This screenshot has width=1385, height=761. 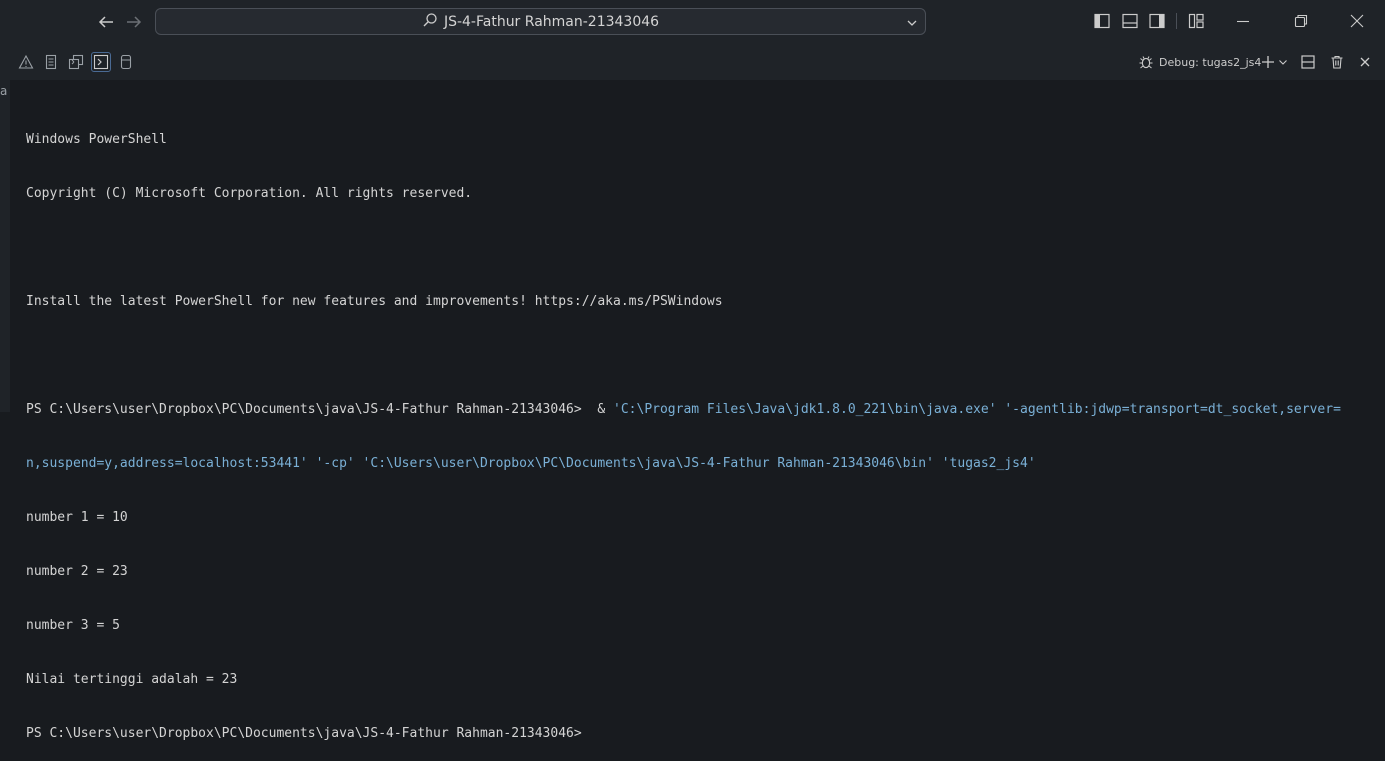 I want to click on terminal-selector: Debug: tugas2_js4, so click(x=1199, y=62).